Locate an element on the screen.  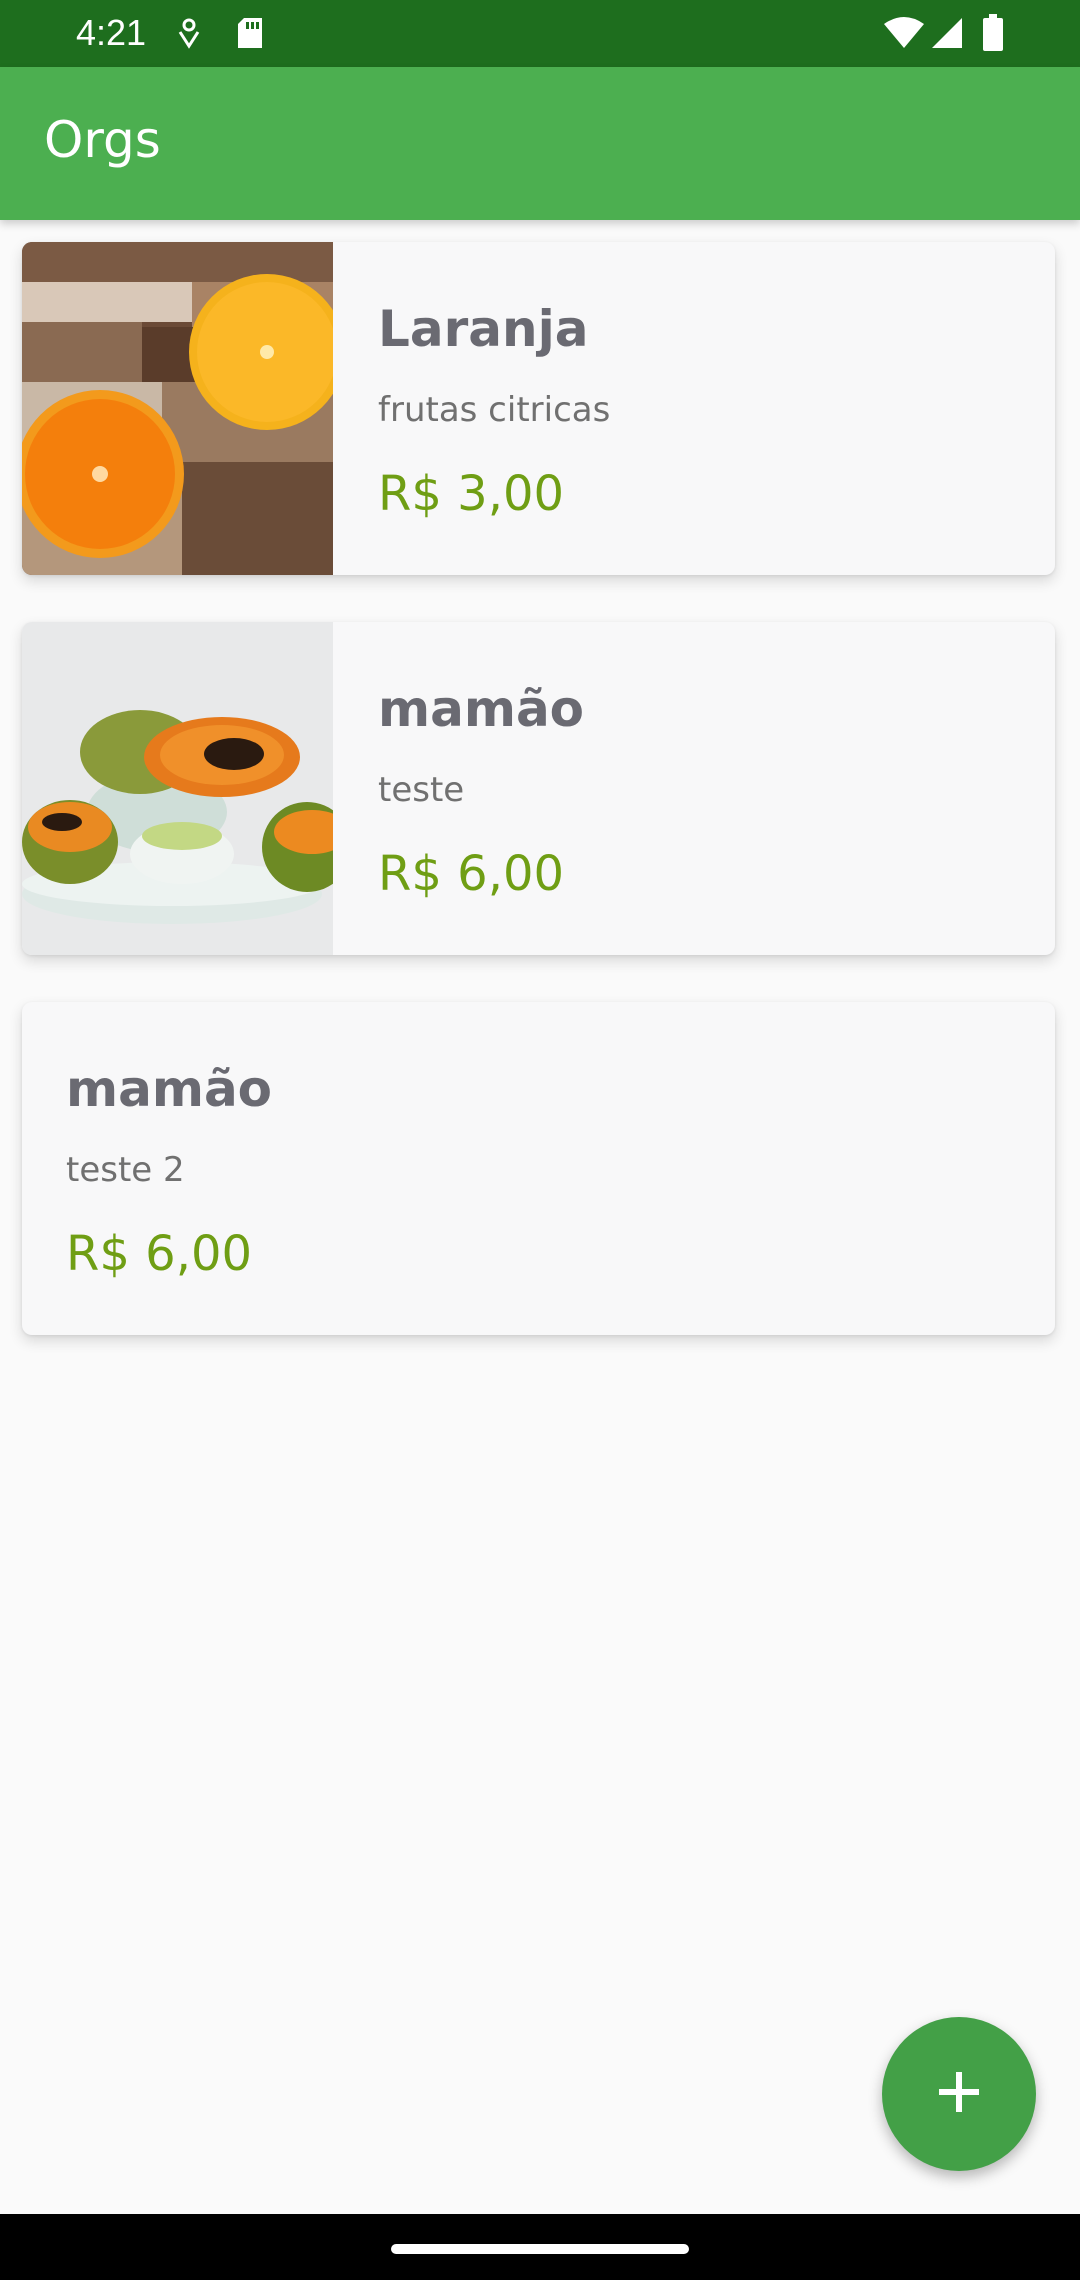
battery-icon is located at coordinates (993, 35).